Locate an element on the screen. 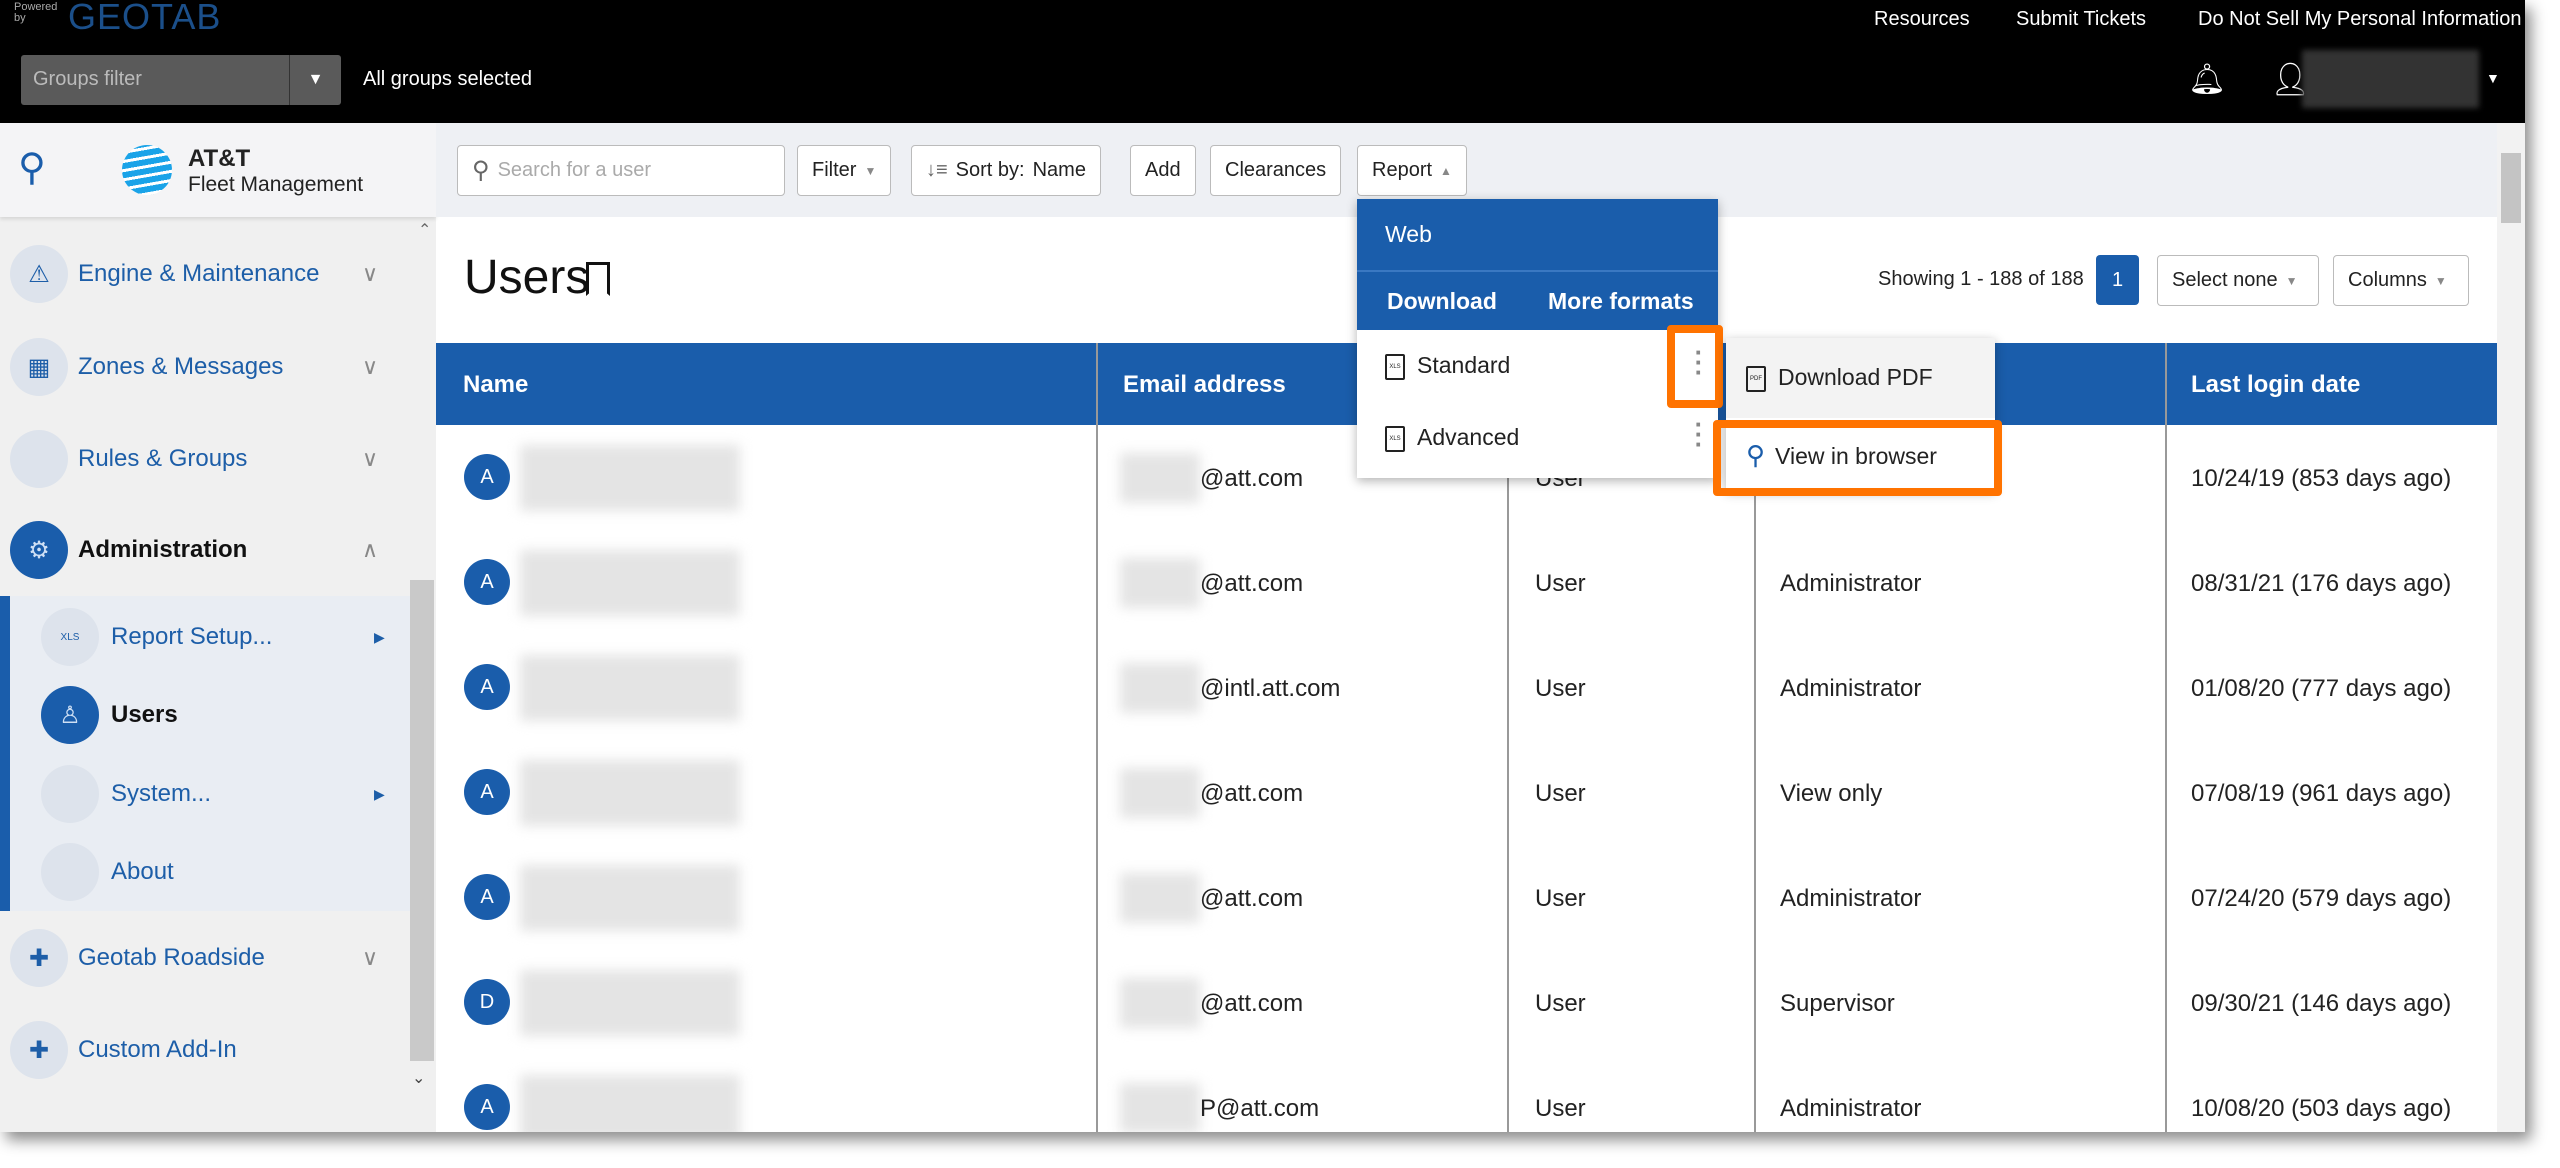 This screenshot has width=2560, height=1168. clearances-label: Clearances is located at coordinates (1276, 170).